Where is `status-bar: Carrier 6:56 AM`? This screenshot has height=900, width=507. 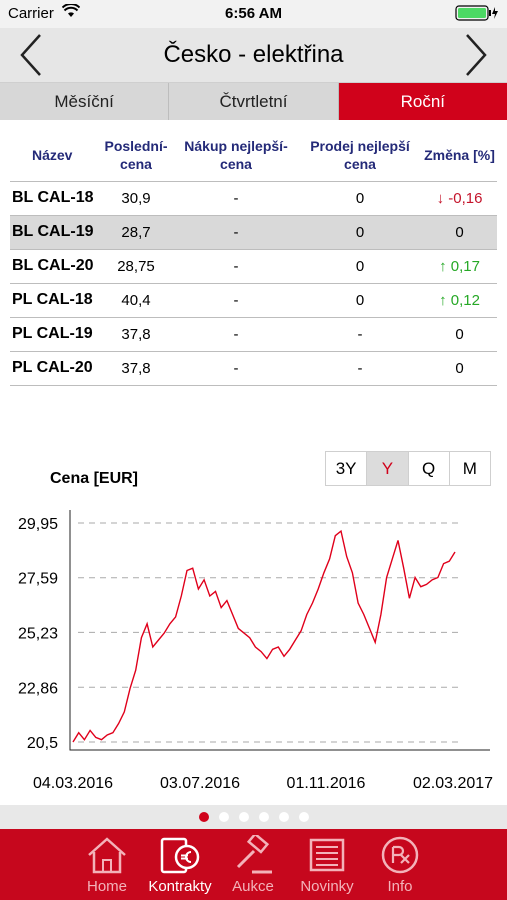 status-bar: Carrier 6:56 AM is located at coordinates (253, 14).